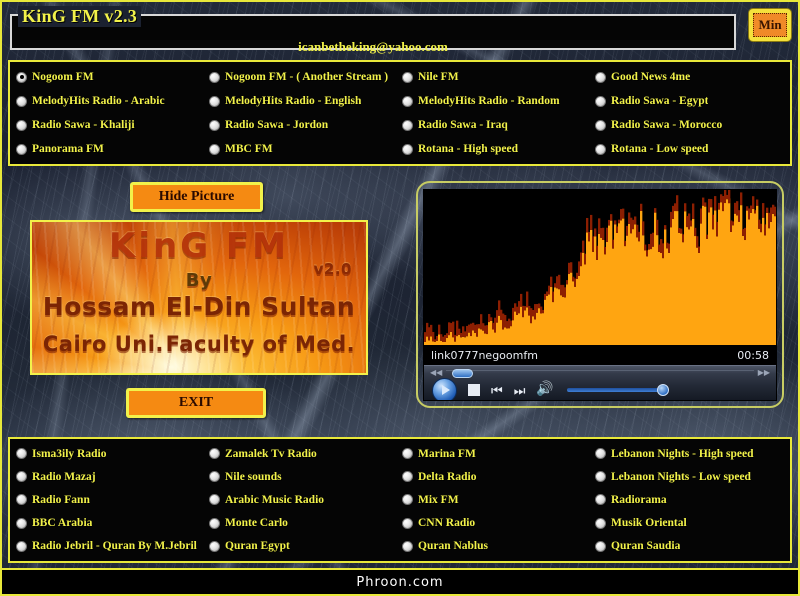 The width and height of the screenshot is (800, 596). What do you see at coordinates (463, 373) in the screenshot?
I see `seek-thumb` at bounding box center [463, 373].